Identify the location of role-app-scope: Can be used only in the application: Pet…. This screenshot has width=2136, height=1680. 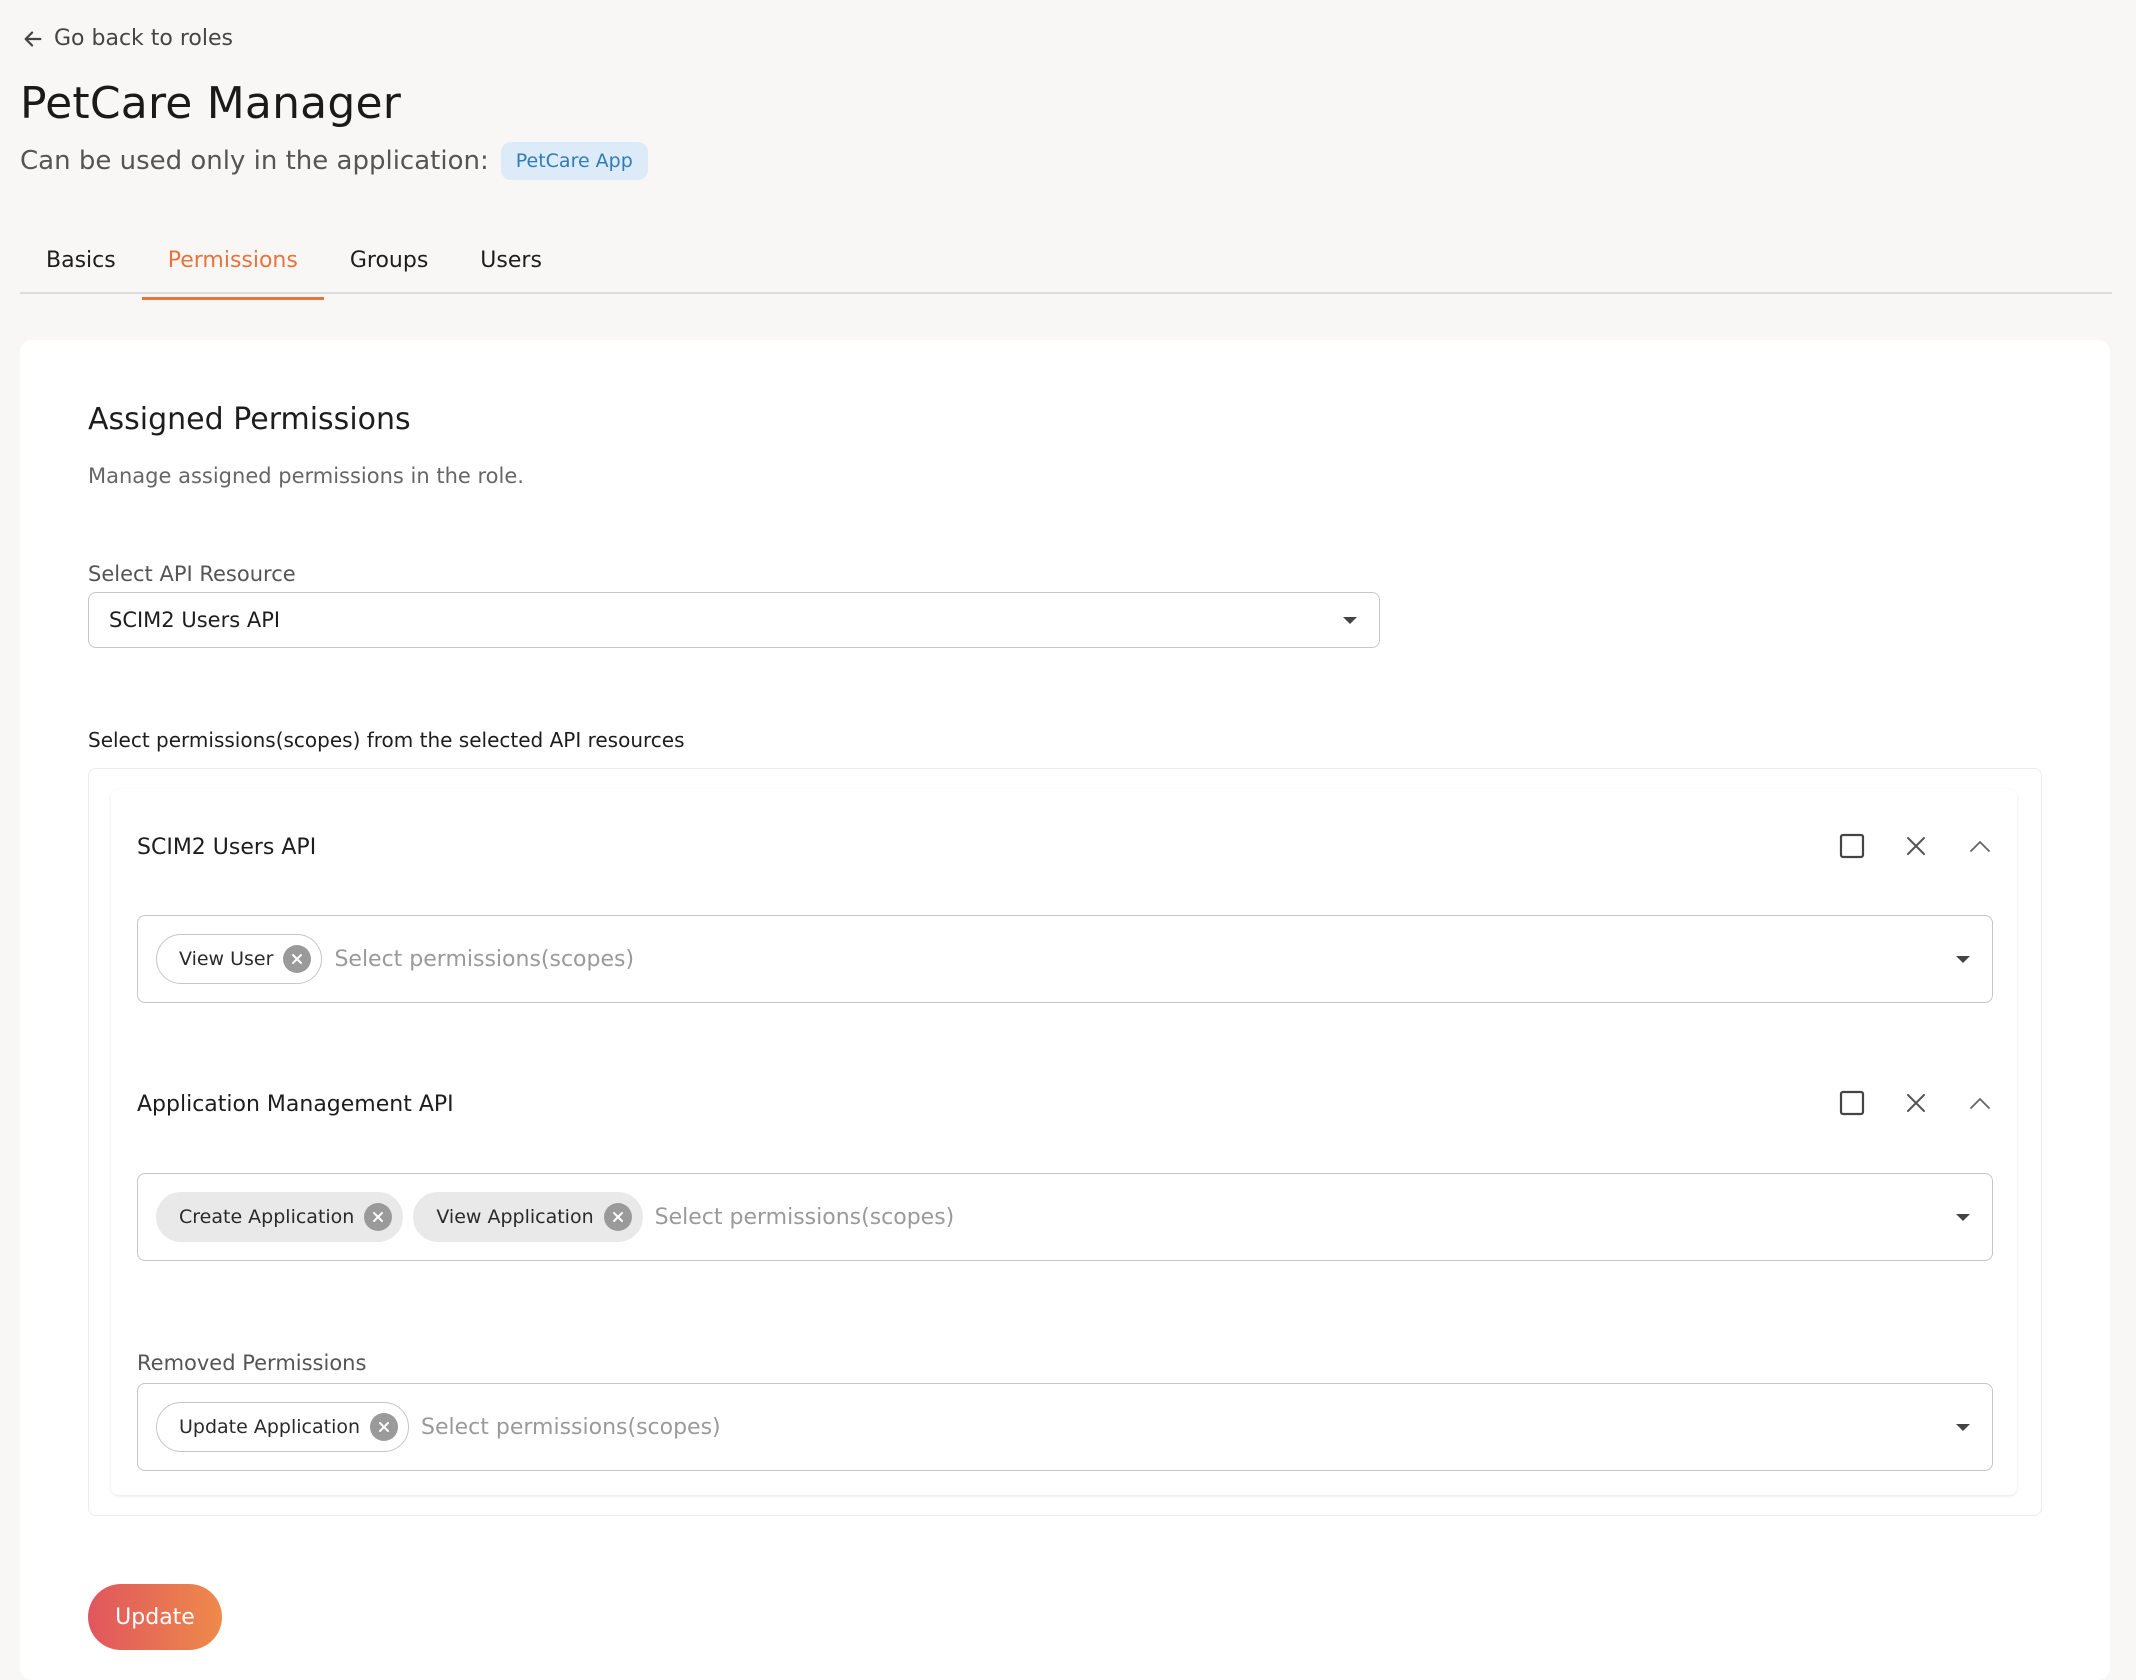
(334, 161).